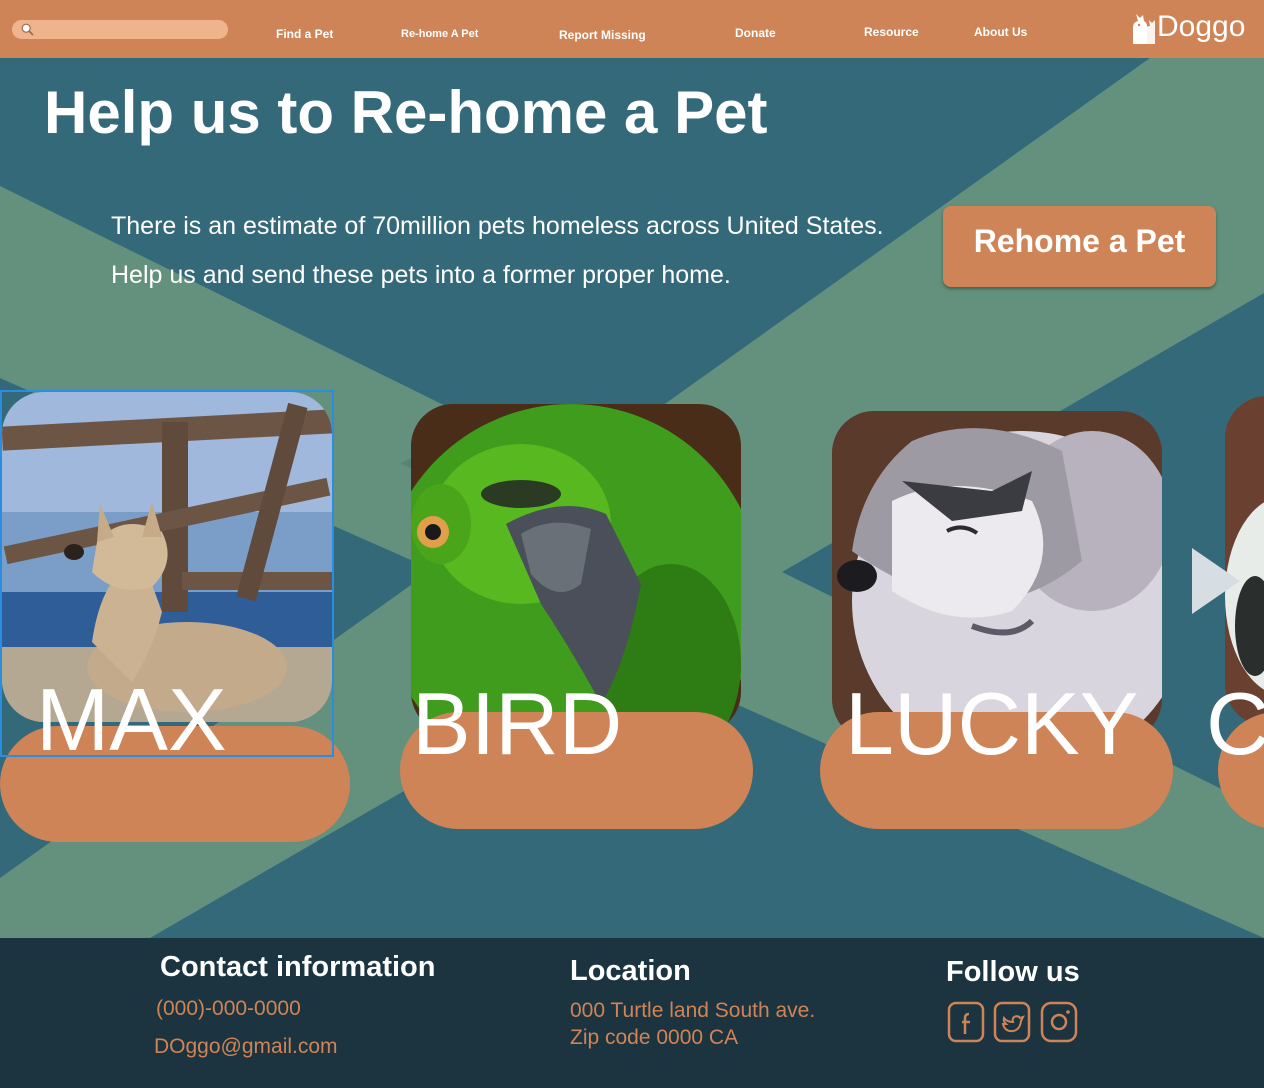  Describe the element at coordinates (406, 112) in the screenshot. I see `page-title: Help us to Re-home a Pet` at that location.